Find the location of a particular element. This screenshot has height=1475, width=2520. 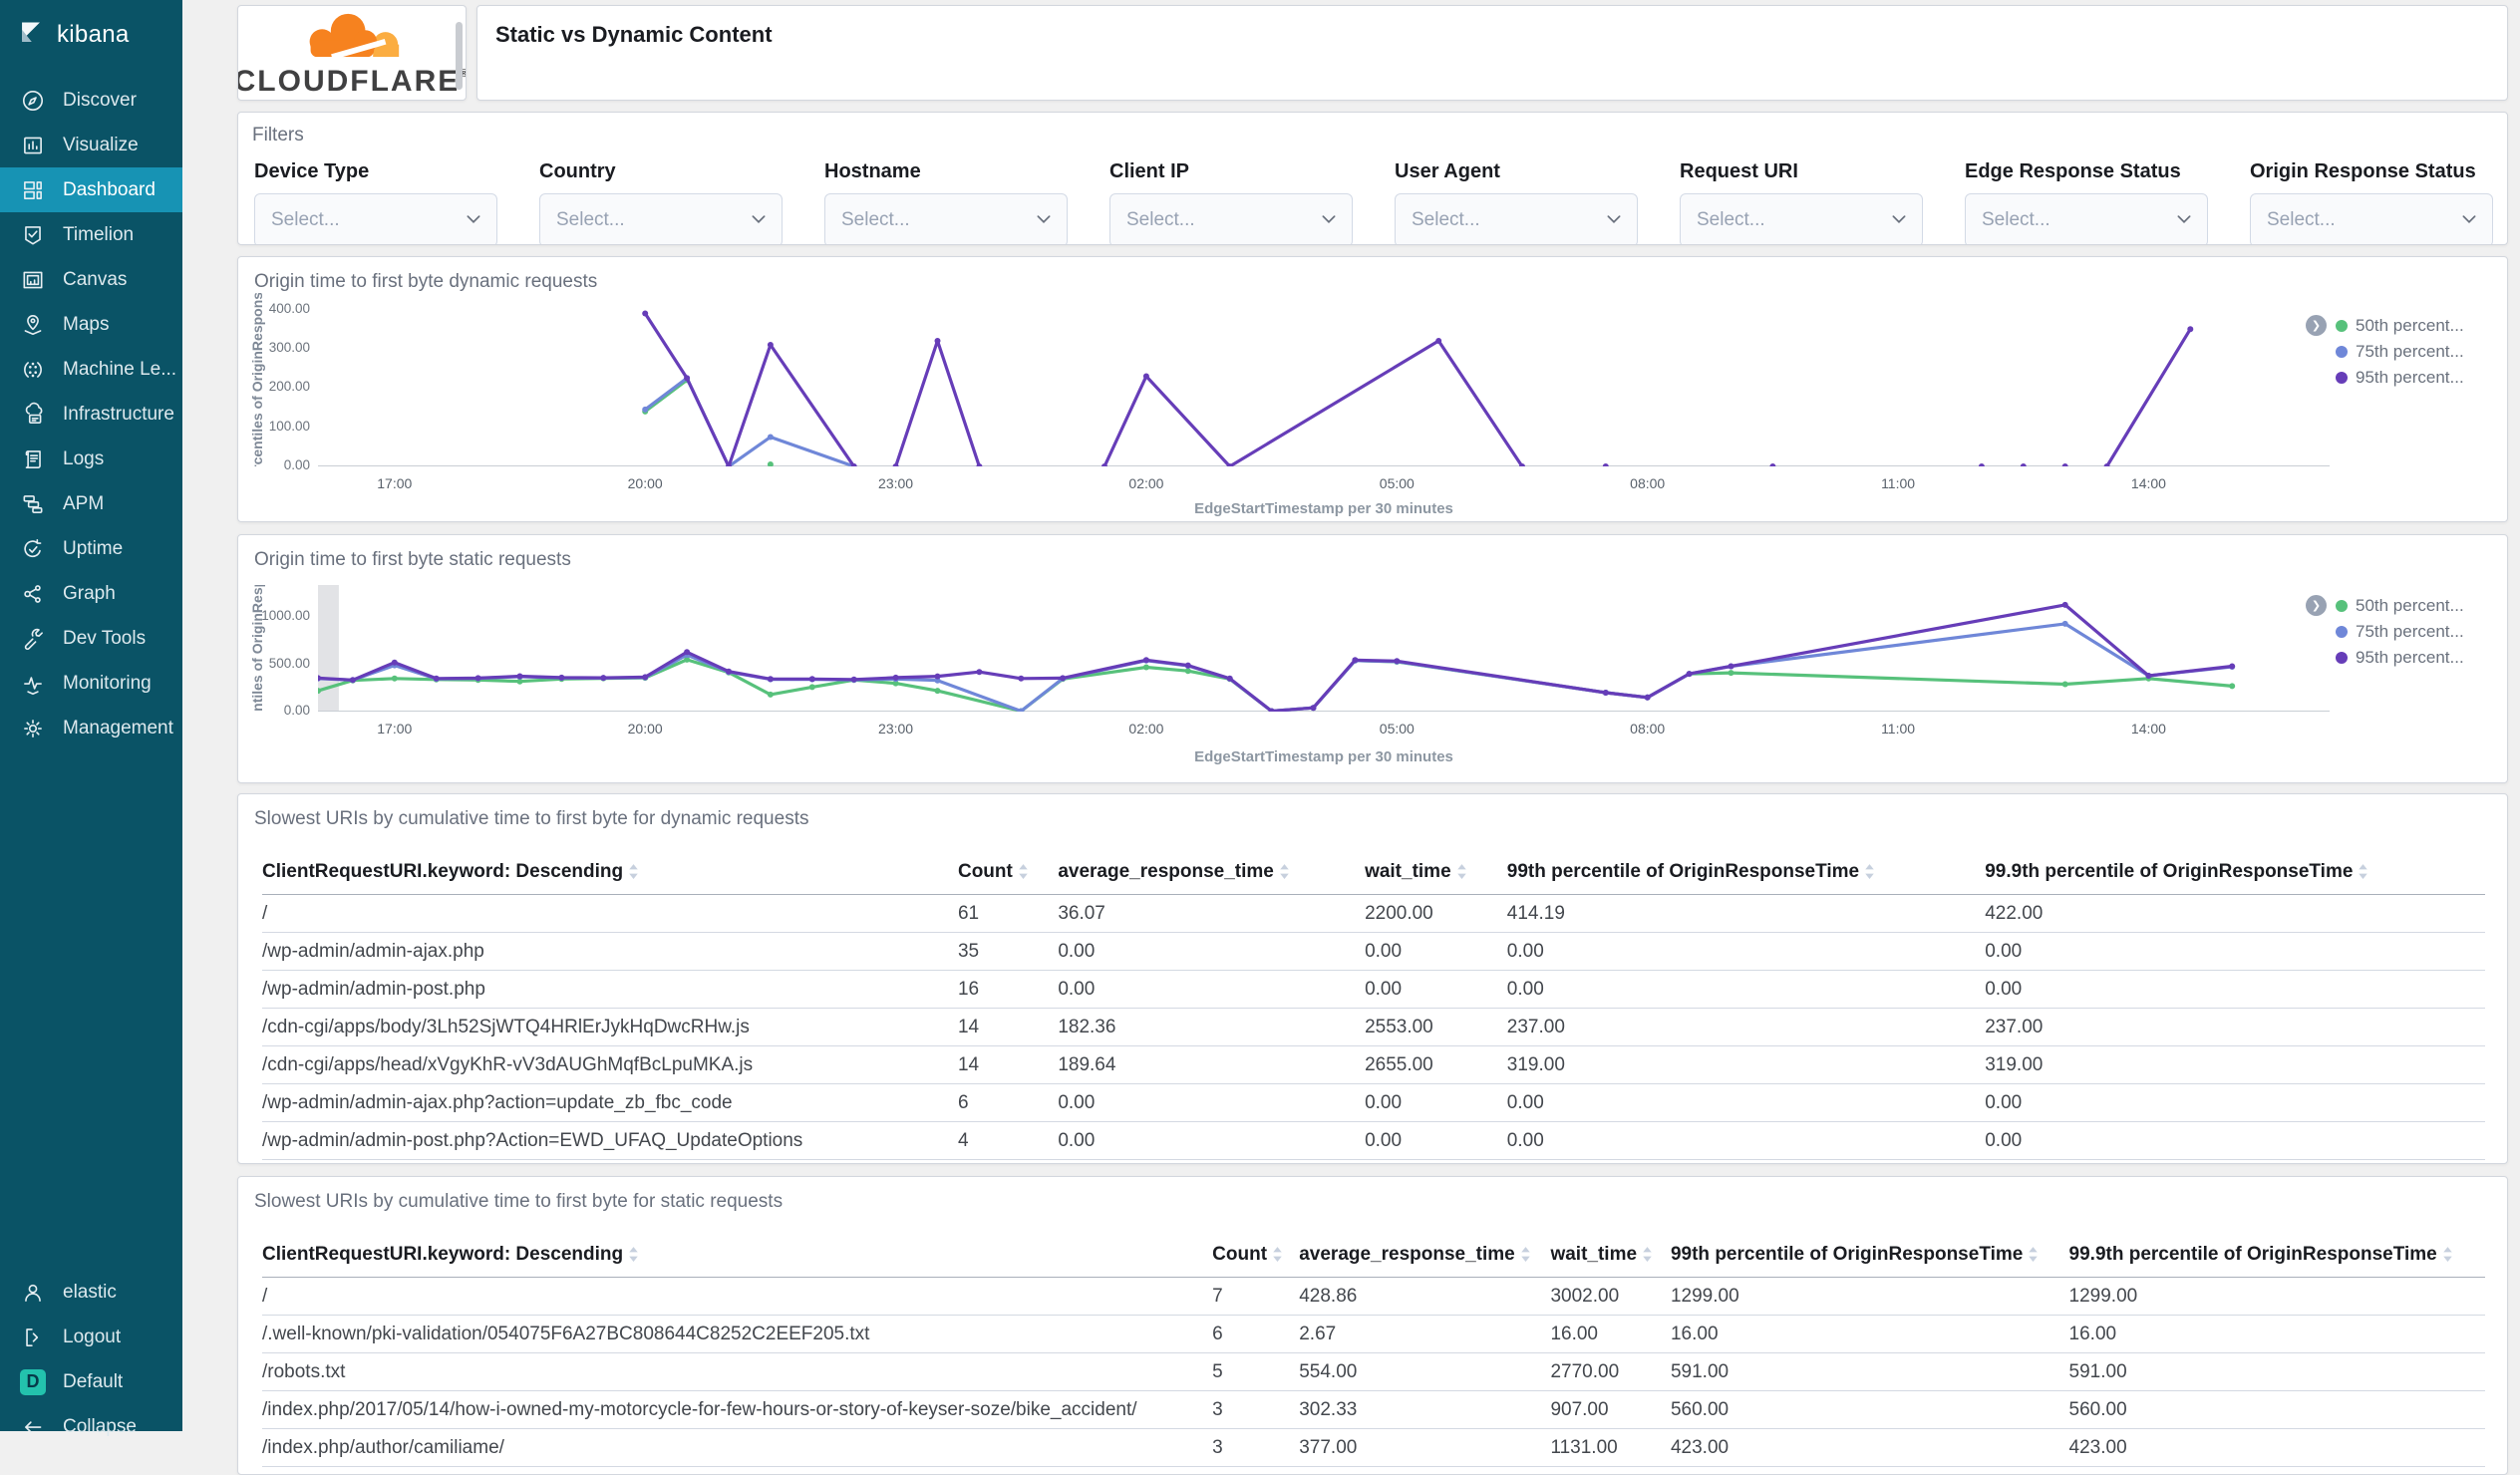

sidebar-item-logs: Logs is located at coordinates (91, 459).